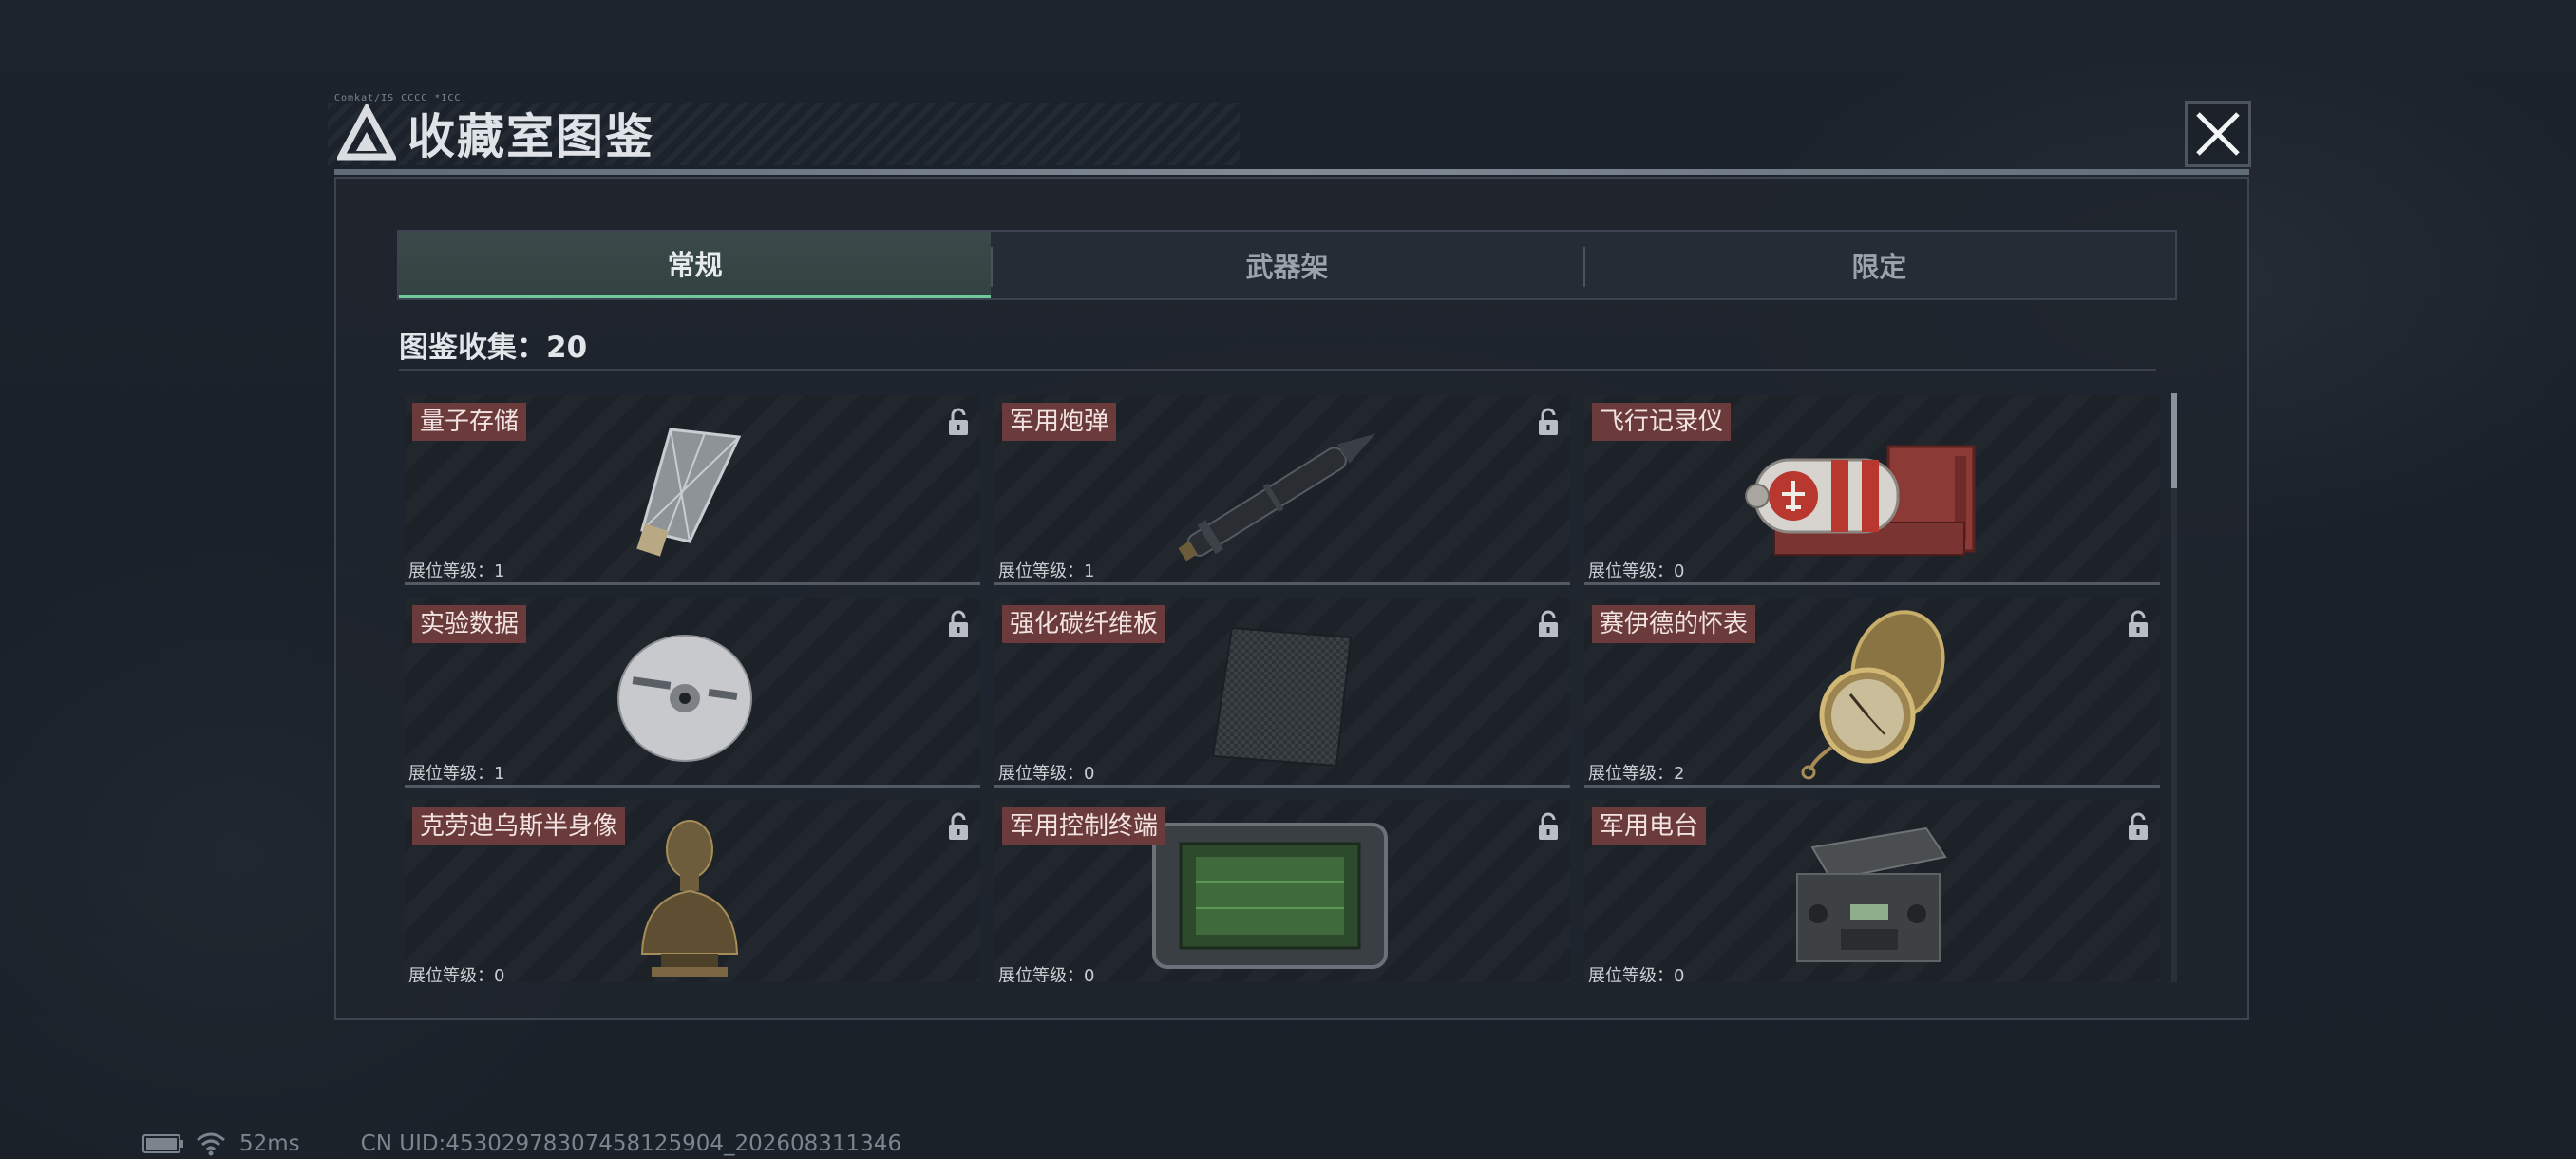 This screenshot has height=1159, width=2576. What do you see at coordinates (1084, 624) in the screenshot?
I see `item-name: 强化碳纤维板` at bounding box center [1084, 624].